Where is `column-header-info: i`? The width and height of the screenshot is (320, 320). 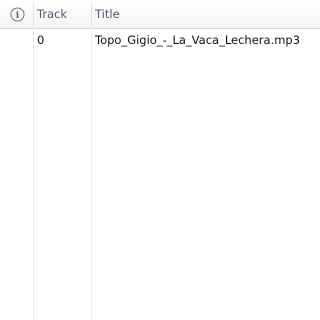
column-header-info: i is located at coordinates (16, 14).